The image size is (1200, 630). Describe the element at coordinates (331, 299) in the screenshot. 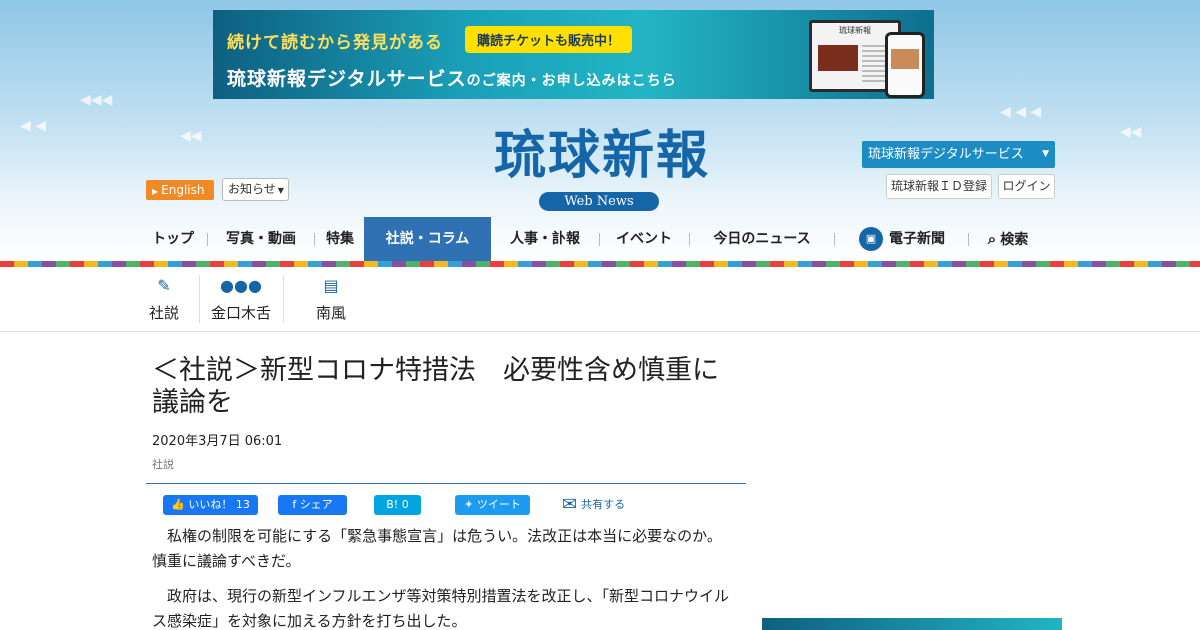

I see `subnav-item-haebaru: ▤ 南風` at that location.